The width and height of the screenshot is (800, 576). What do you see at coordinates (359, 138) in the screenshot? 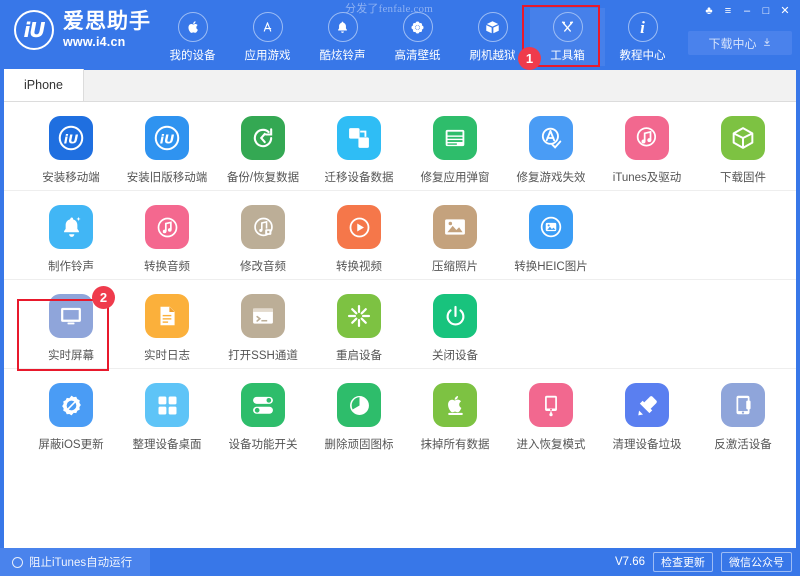
I see `migrate-data-icon` at bounding box center [359, 138].